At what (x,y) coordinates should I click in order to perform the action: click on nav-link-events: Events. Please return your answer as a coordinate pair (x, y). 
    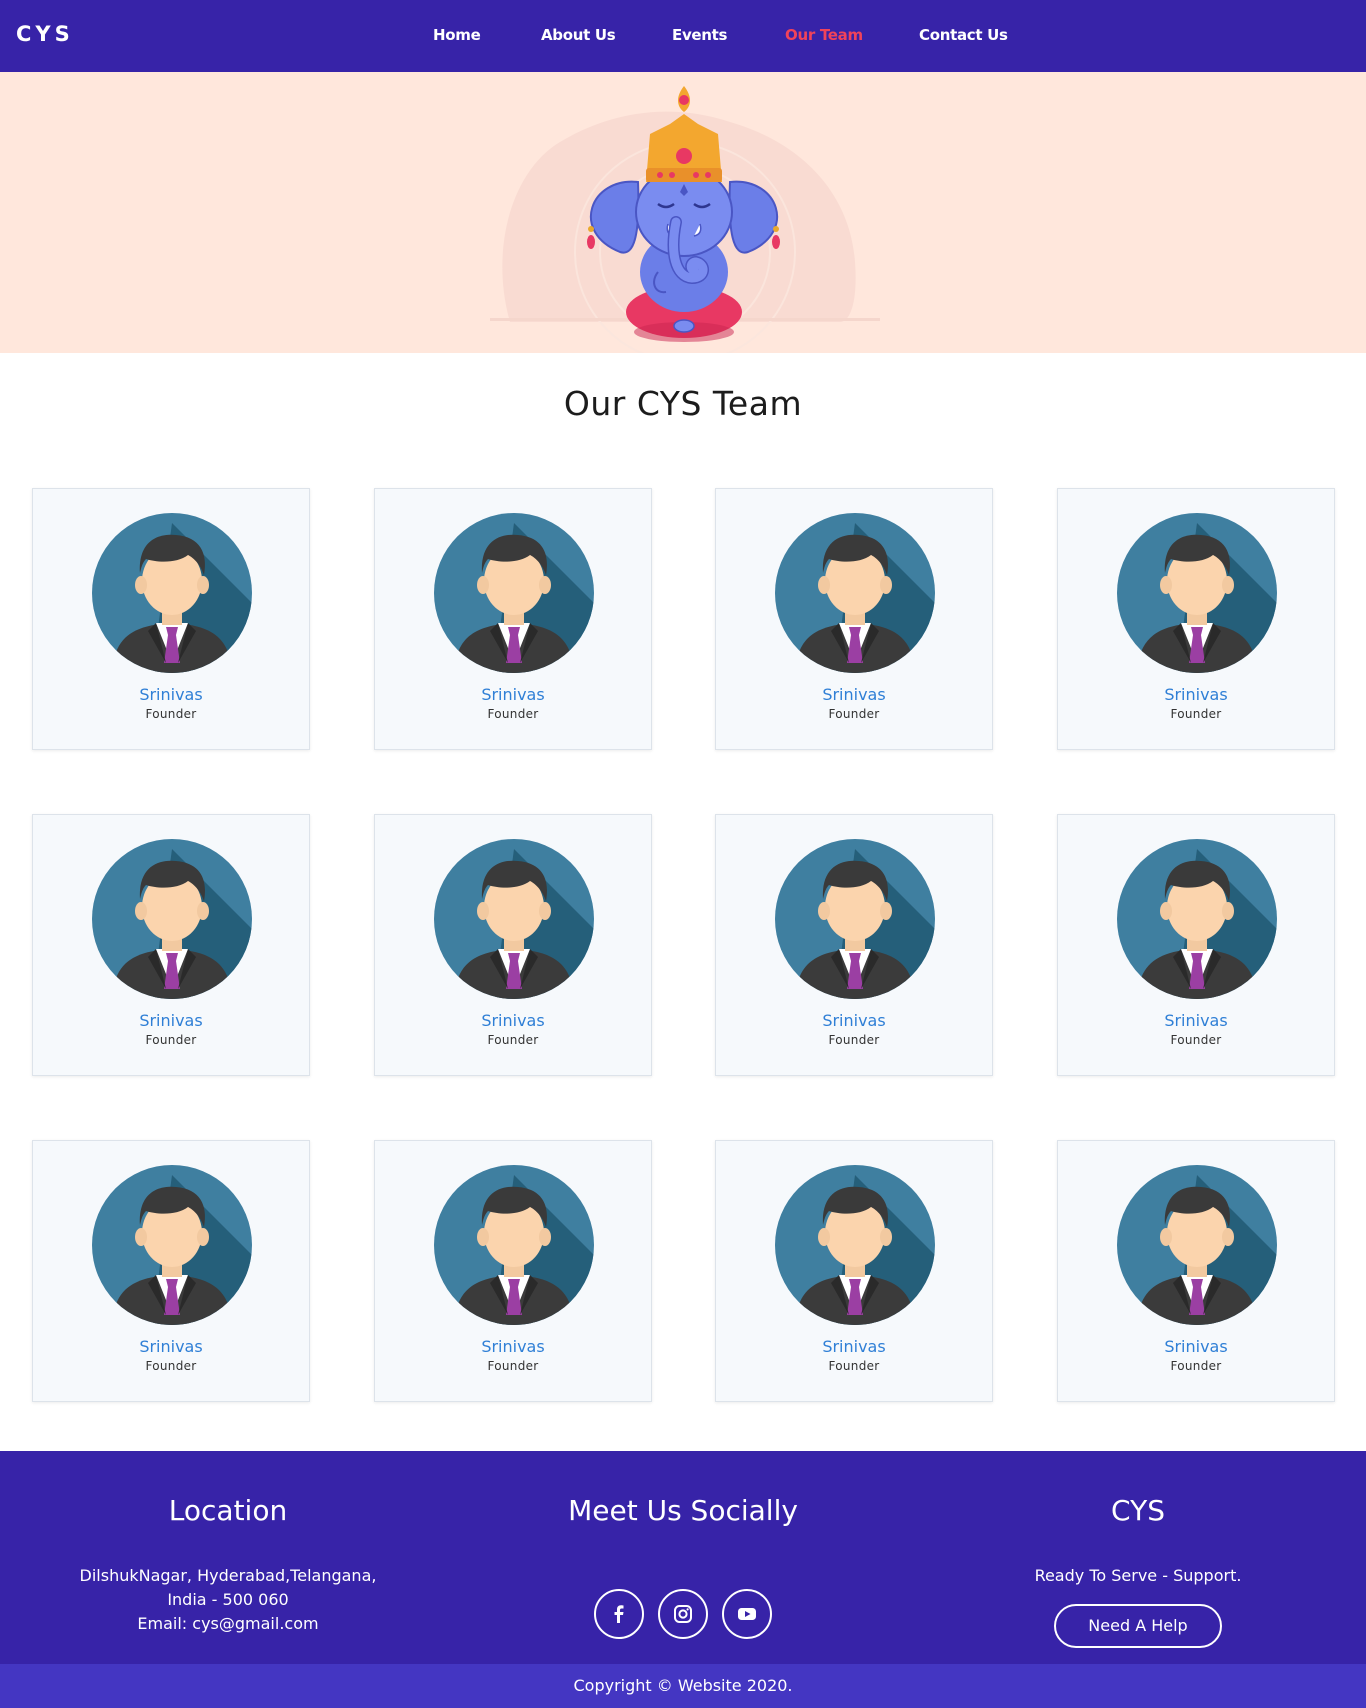
    Looking at the image, I should click on (699, 35).